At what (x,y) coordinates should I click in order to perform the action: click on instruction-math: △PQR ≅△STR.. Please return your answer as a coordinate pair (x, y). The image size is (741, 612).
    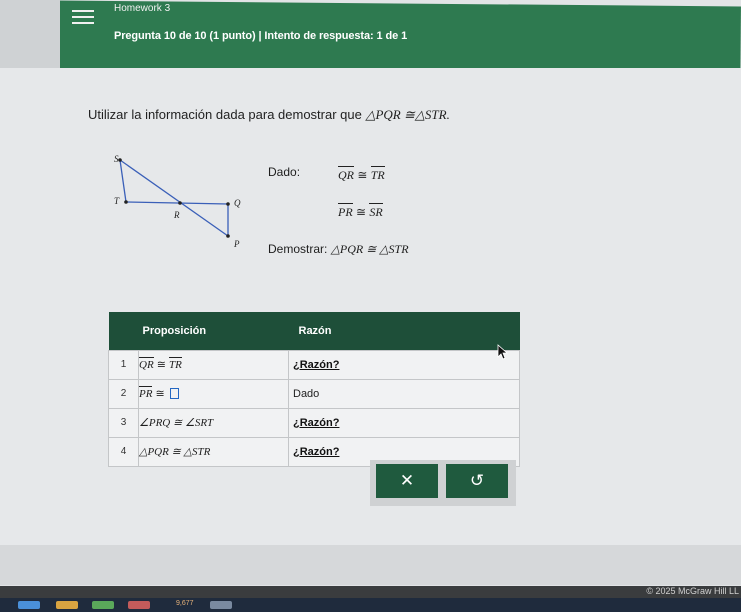
    Looking at the image, I should click on (407, 114).